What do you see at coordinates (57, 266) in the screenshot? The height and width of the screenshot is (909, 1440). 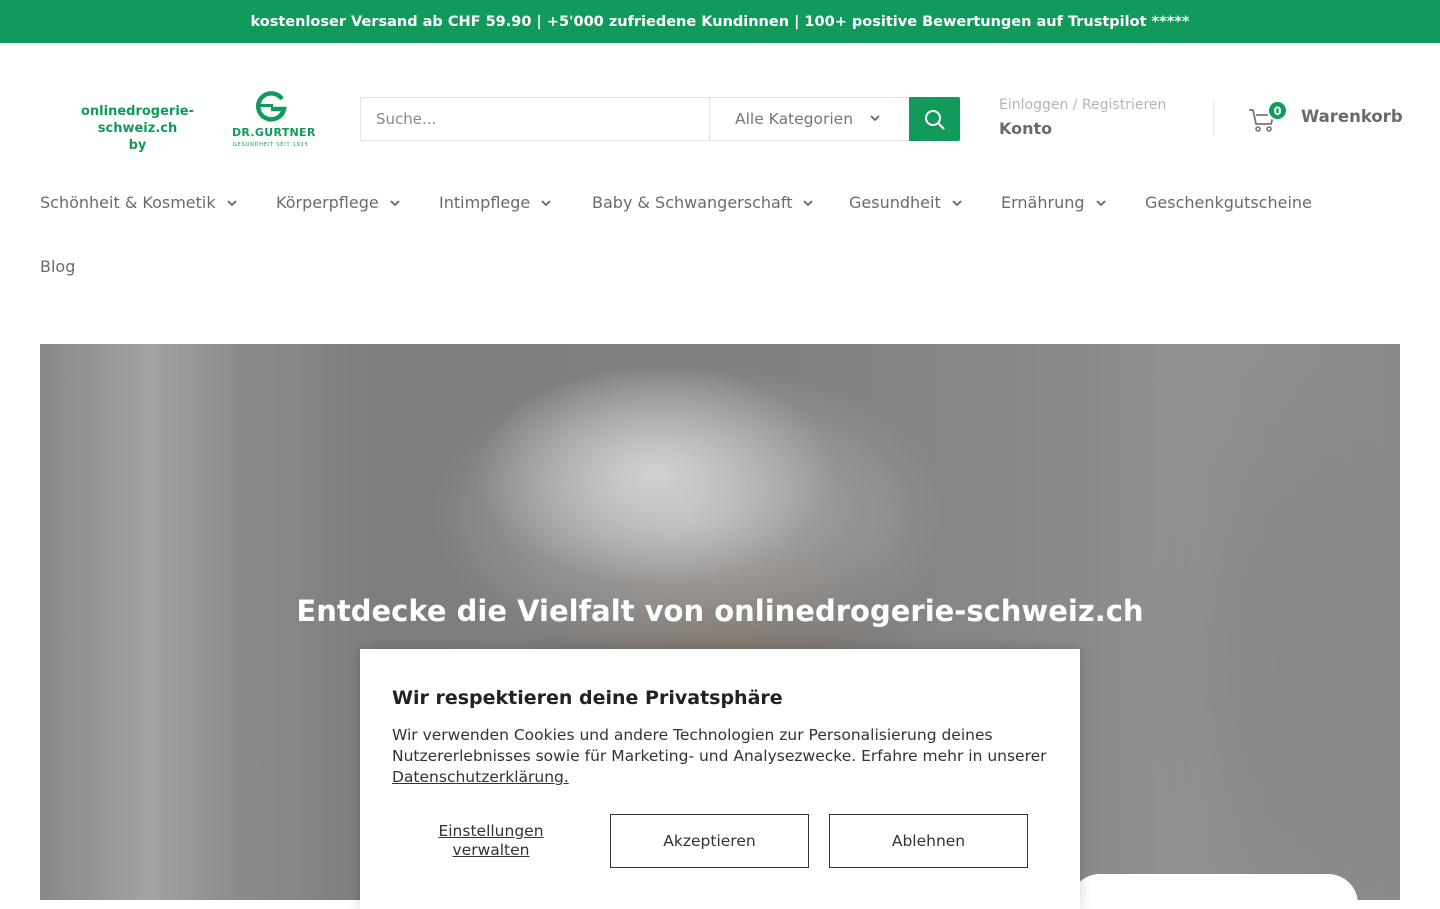 I see `nav-item-blog: Blog` at bounding box center [57, 266].